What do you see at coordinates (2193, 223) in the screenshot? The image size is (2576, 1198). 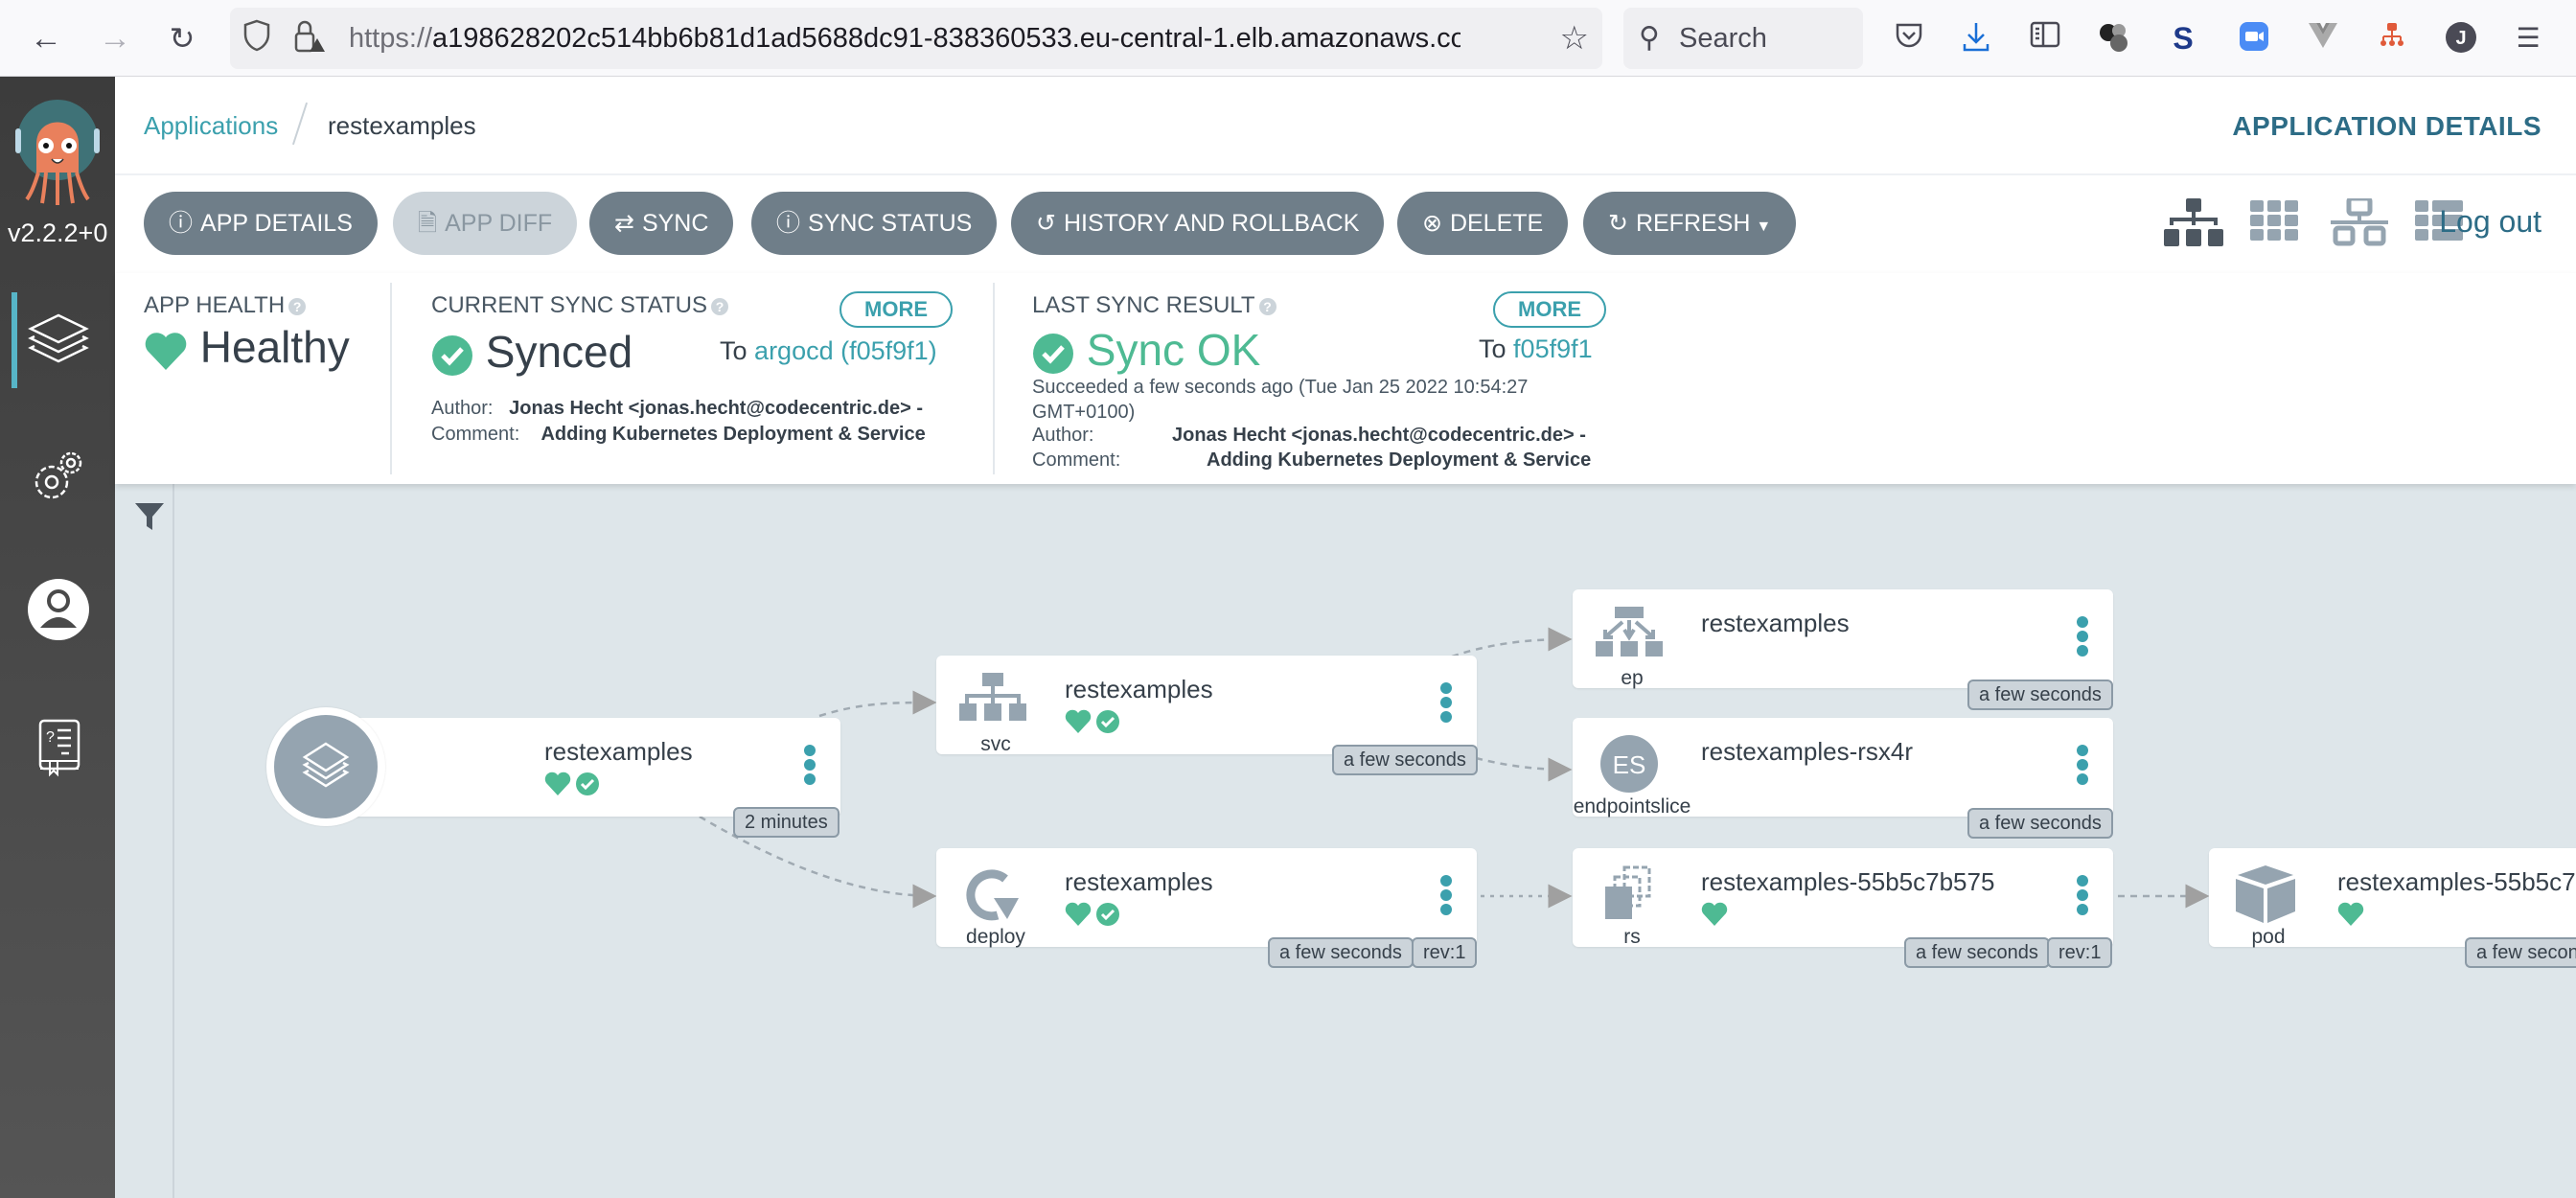 I see `tree-view-icon` at bounding box center [2193, 223].